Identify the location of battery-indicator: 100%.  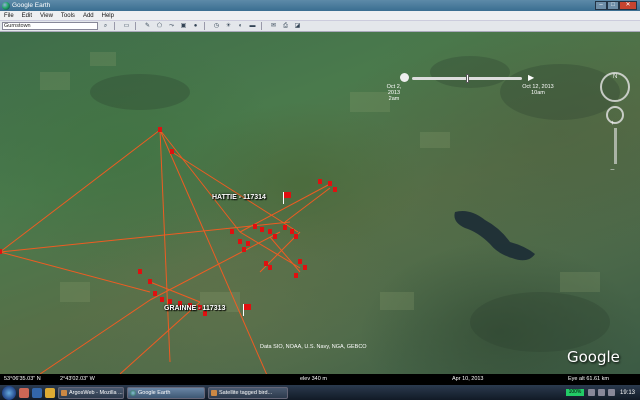
(574, 392).